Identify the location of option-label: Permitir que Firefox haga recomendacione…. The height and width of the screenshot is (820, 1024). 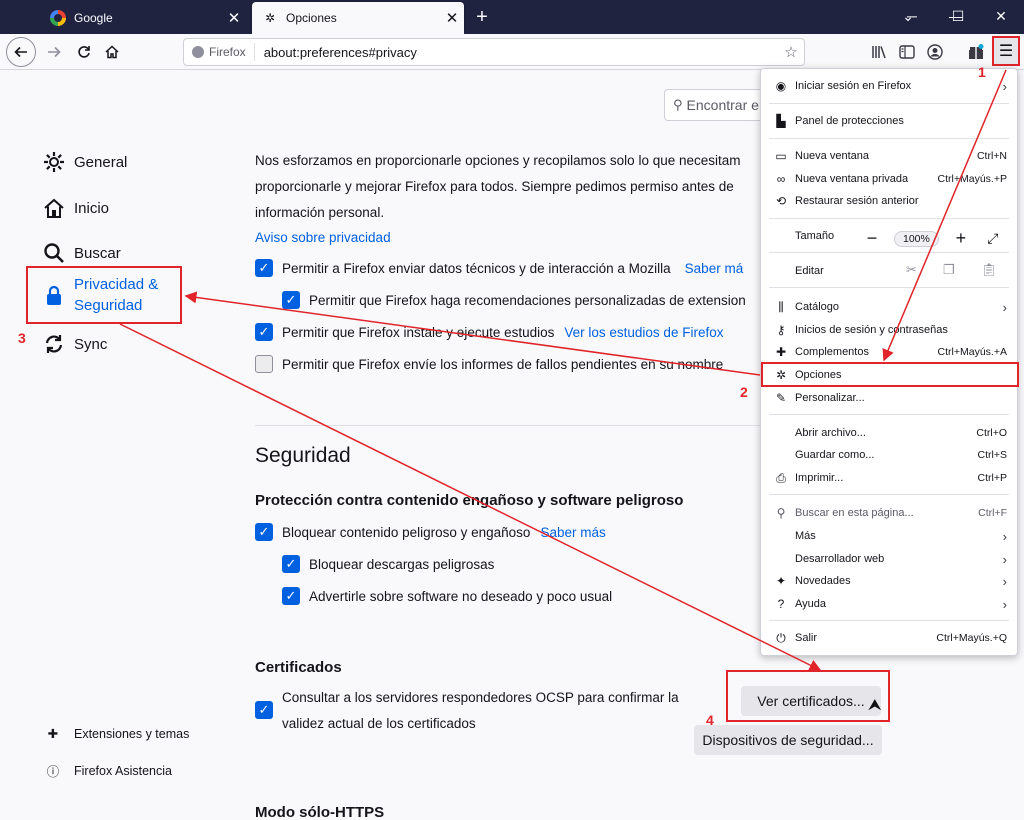
(527, 300).